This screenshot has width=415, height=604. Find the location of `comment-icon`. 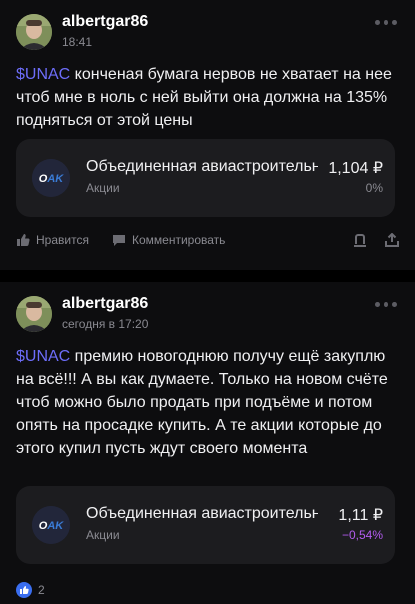

comment-icon is located at coordinates (119, 240).